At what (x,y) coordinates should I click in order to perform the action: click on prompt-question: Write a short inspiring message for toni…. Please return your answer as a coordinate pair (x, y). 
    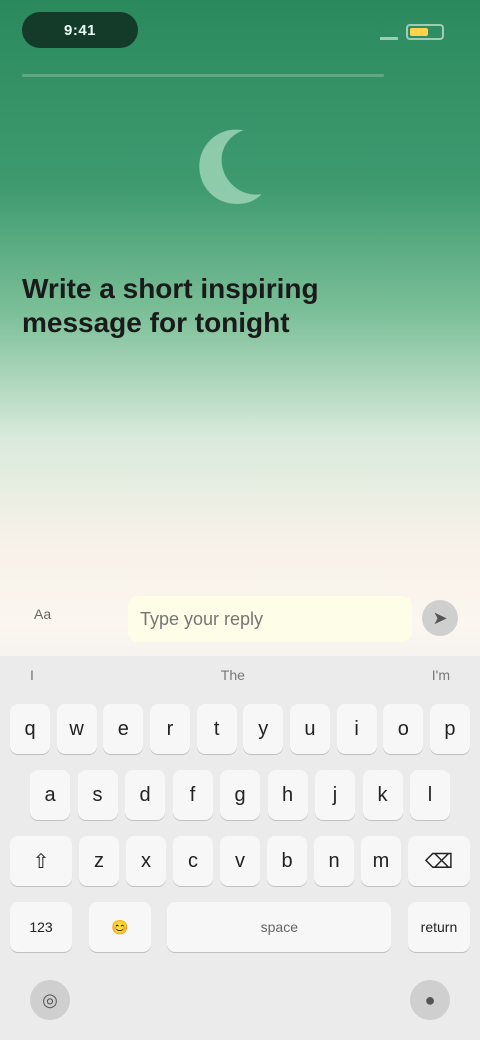
    Looking at the image, I should click on (170, 305).